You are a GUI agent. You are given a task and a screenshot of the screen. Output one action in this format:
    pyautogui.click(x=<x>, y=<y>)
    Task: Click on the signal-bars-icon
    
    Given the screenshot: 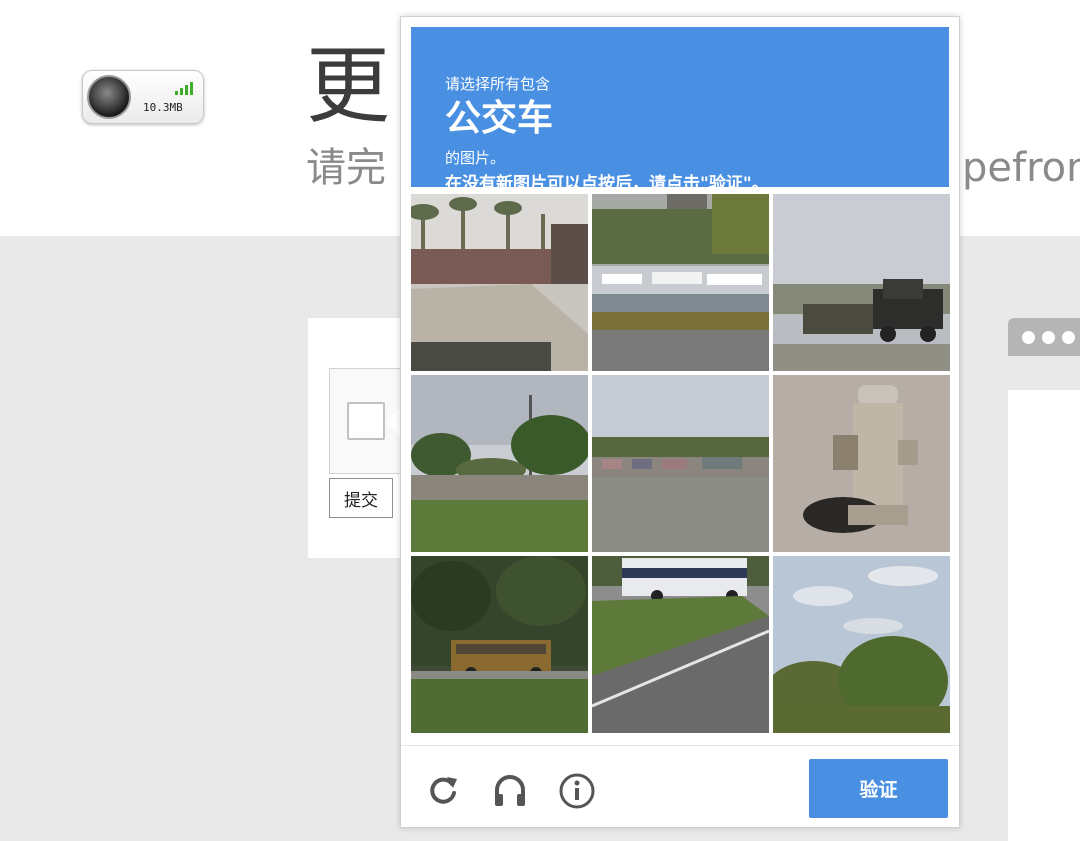 What is the action you would take?
    pyautogui.click(x=185, y=88)
    